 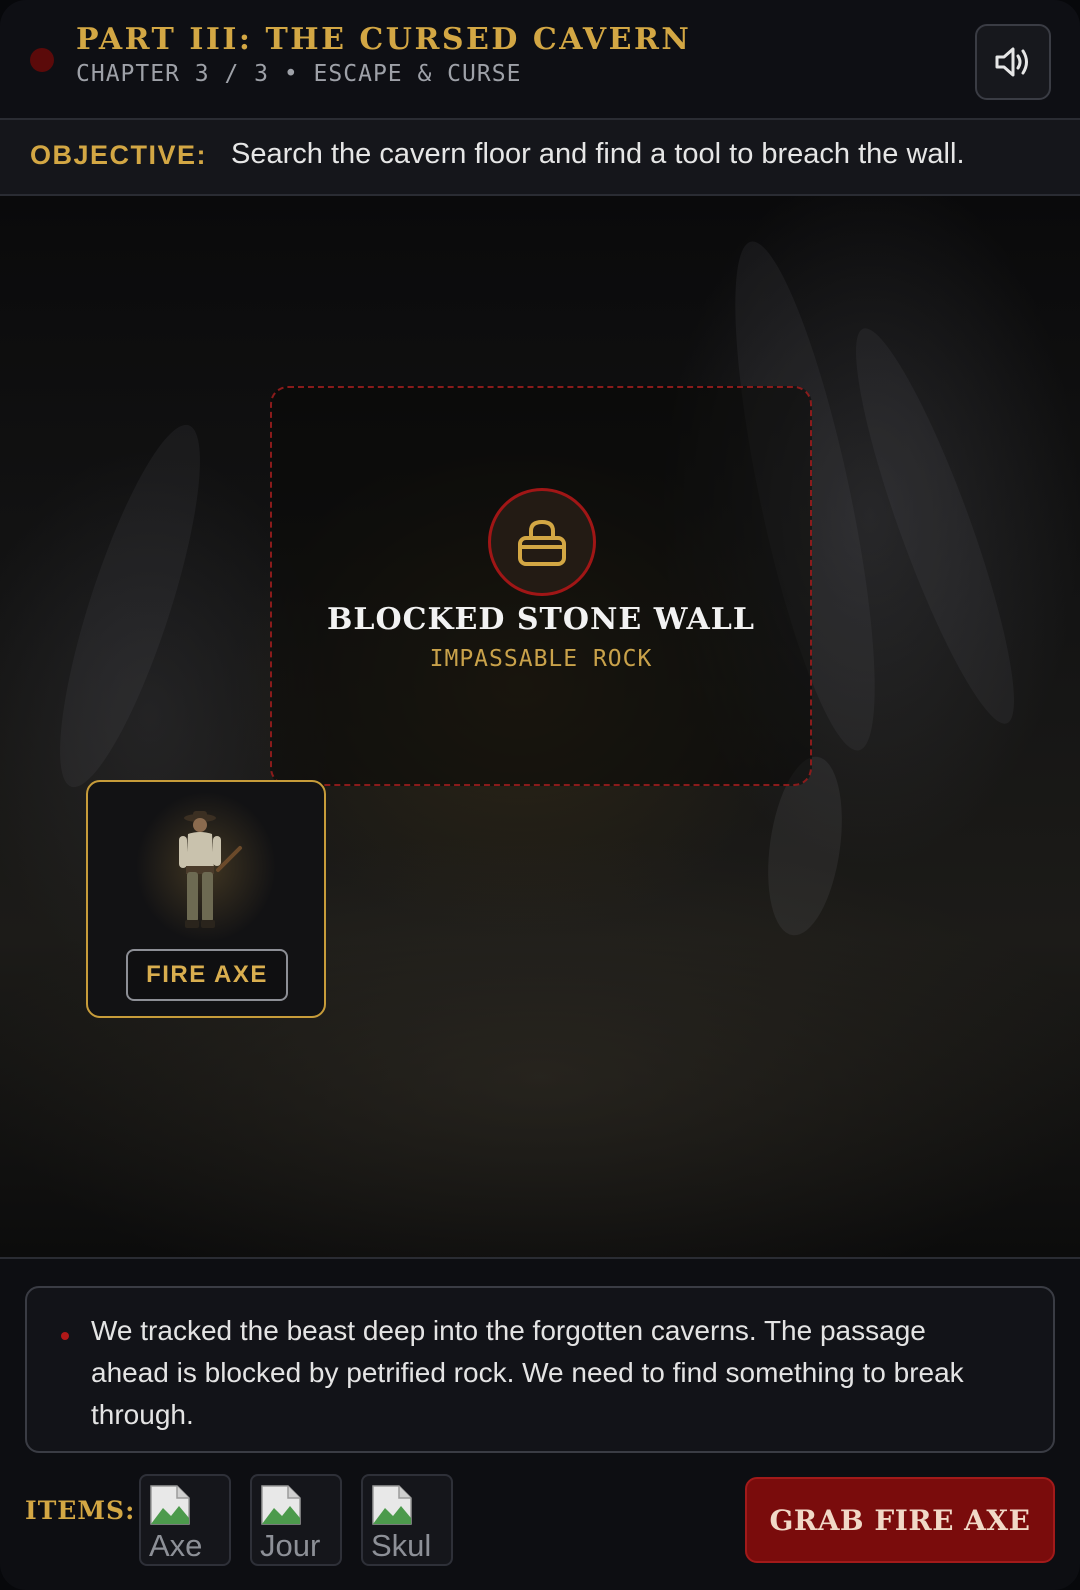 I want to click on slot-alt-text: Jour, so click(x=290, y=1545).